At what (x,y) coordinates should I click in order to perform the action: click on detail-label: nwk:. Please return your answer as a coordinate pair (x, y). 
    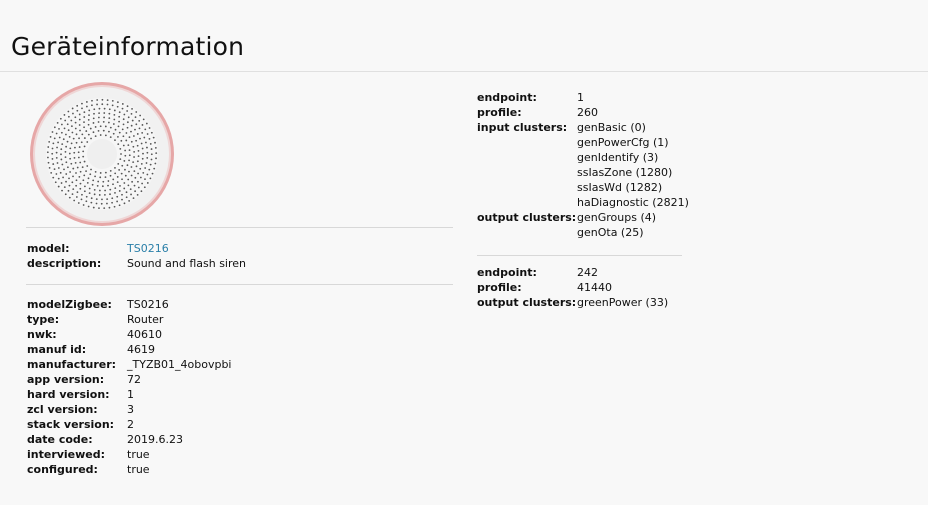
    Looking at the image, I should click on (42, 334).